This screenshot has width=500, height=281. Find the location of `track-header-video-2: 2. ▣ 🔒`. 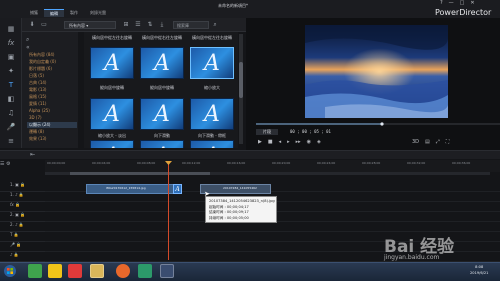

track-header-video-2: 2. ▣ 🔒 is located at coordinates (22, 217).